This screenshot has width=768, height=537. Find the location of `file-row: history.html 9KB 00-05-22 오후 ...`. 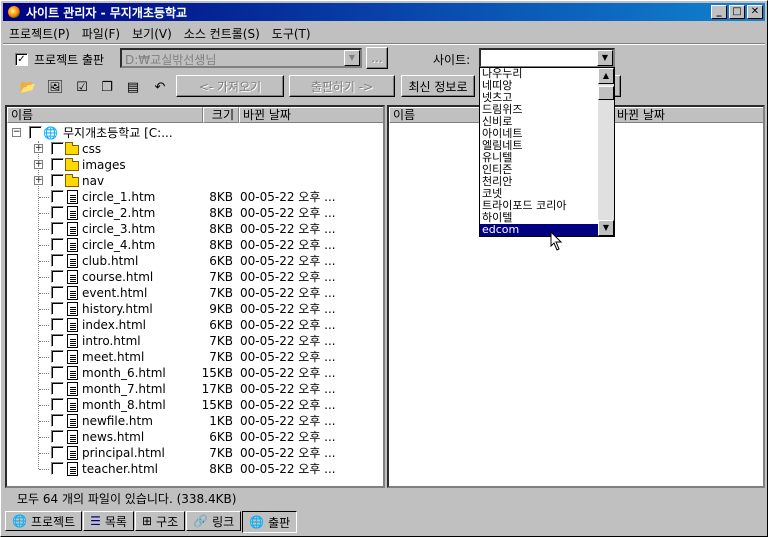

file-row: history.html 9KB 00-05-22 오후 ... is located at coordinates (195, 309).